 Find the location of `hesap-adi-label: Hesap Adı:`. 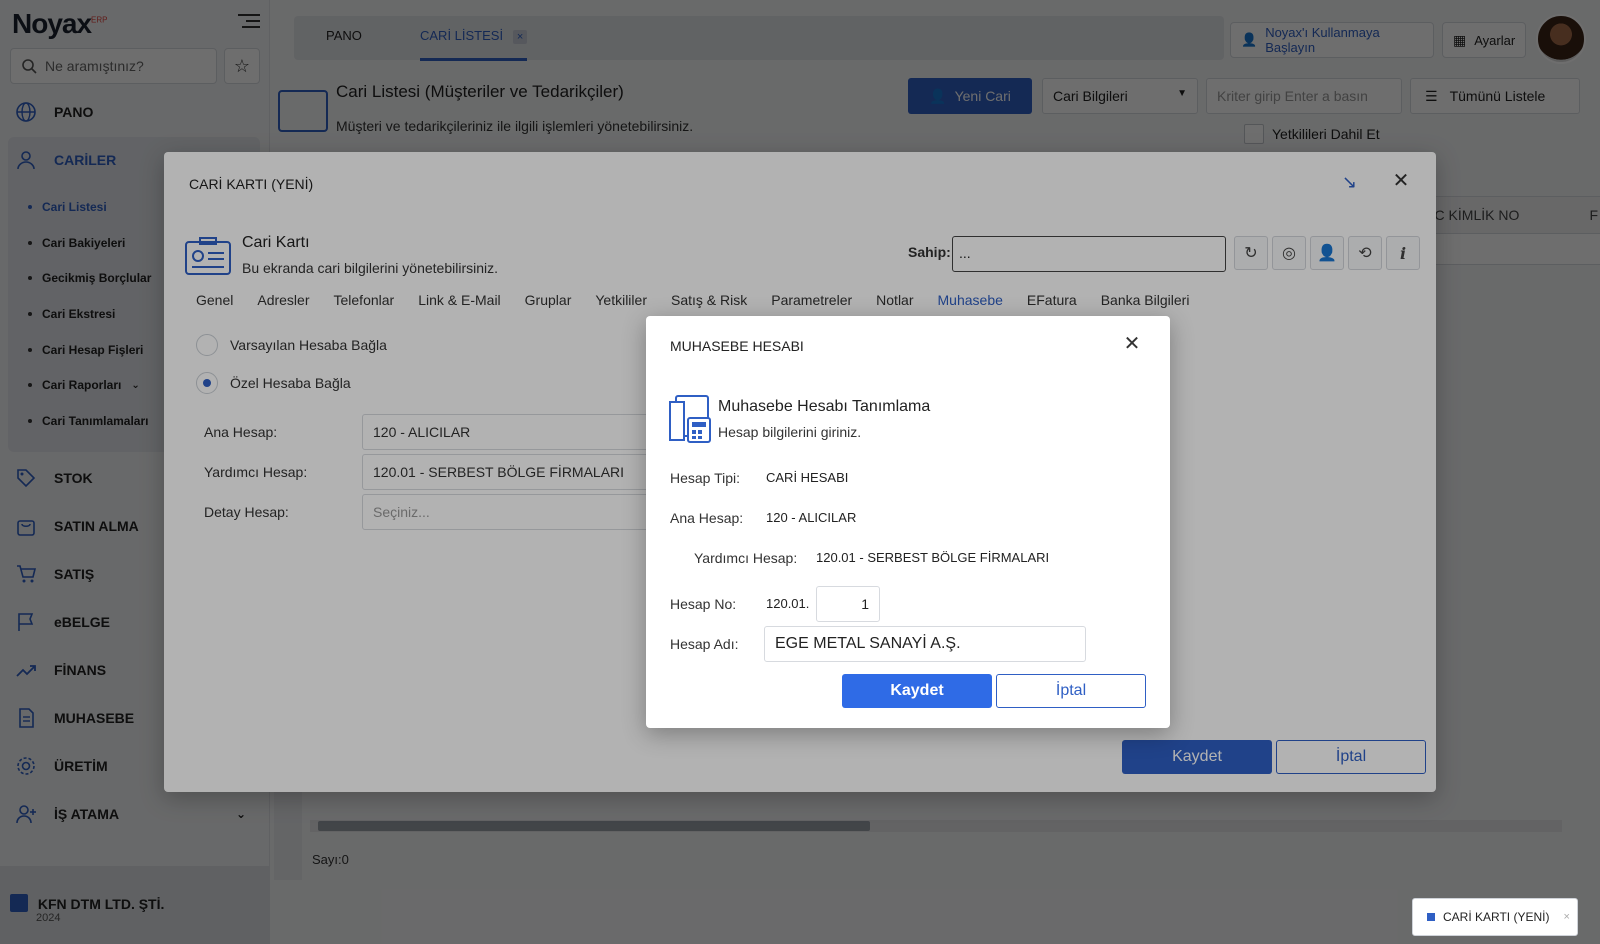

hesap-adi-label: Hesap Adı: is located at coordinates (704, 644).